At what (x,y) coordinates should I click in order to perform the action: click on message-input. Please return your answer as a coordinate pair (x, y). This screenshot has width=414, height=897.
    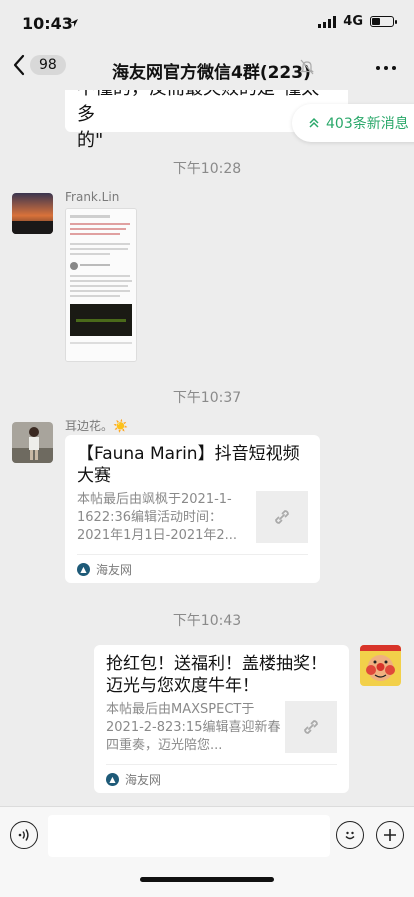
    Looking at the image, I should click on (189, 836).